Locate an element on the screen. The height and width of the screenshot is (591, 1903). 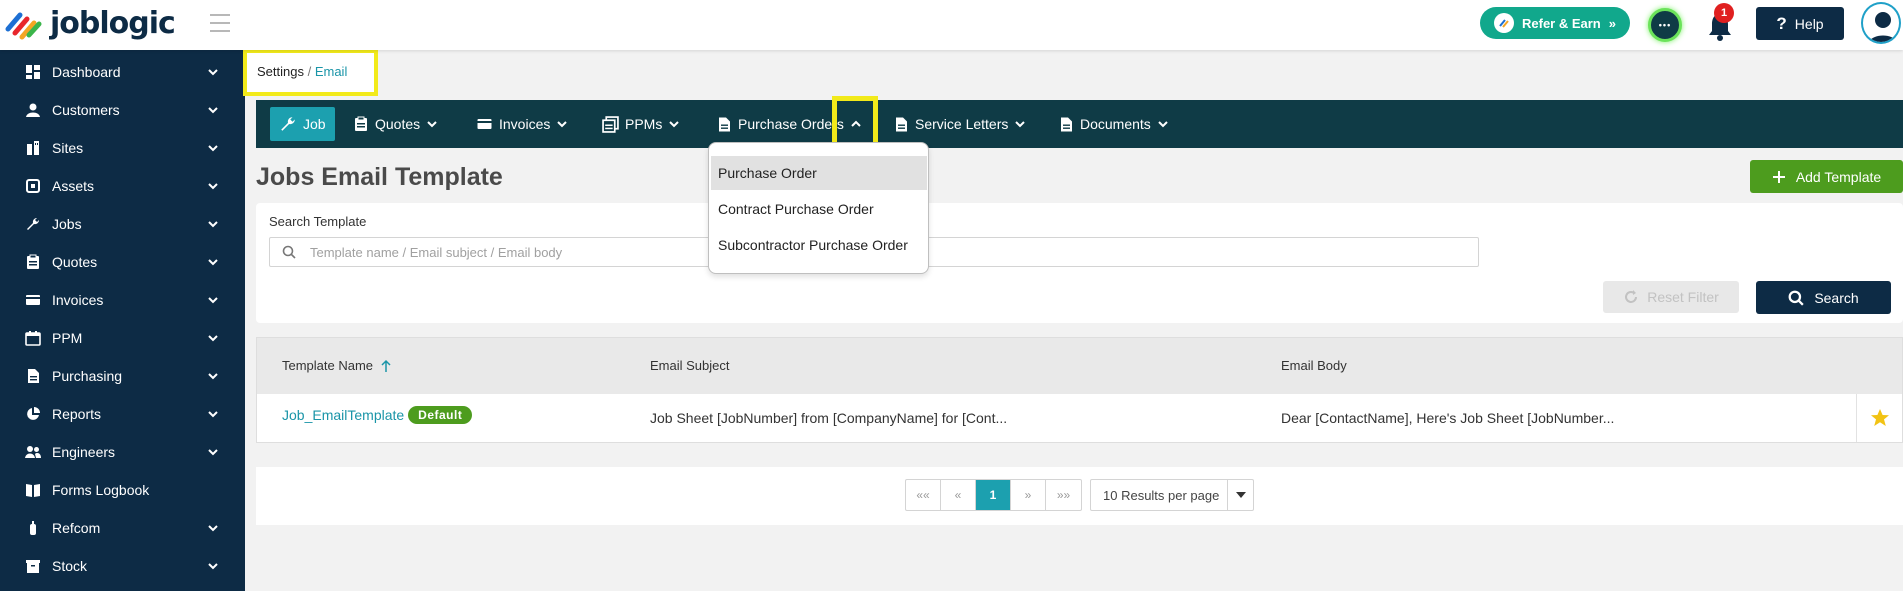
chat-dots-icon: ••• is located at coordinates (1665, 25).